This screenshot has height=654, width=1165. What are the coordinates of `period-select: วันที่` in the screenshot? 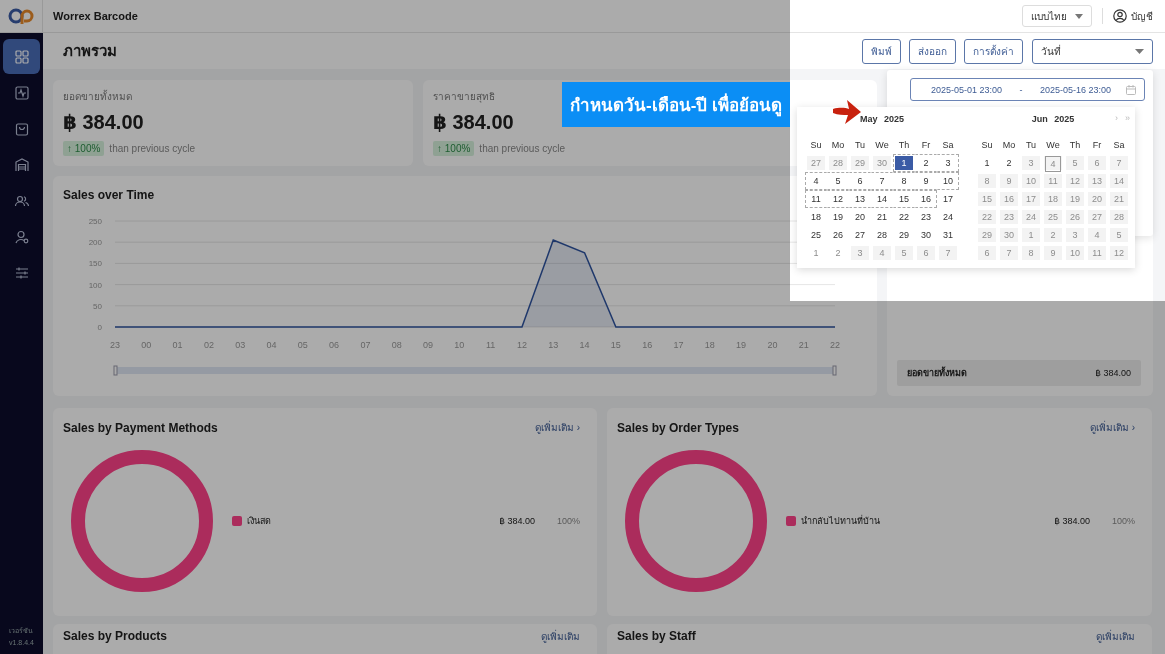 It's located at (1092, 51).